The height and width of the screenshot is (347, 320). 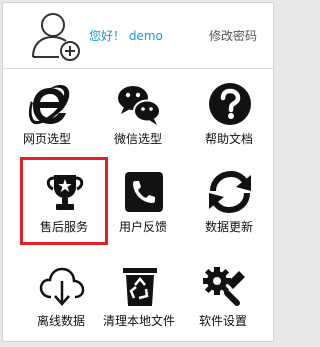 What do you see at coordinates (144, 192) in the screenshot?
I see `phone-icon` at bounding box center [144, 192].